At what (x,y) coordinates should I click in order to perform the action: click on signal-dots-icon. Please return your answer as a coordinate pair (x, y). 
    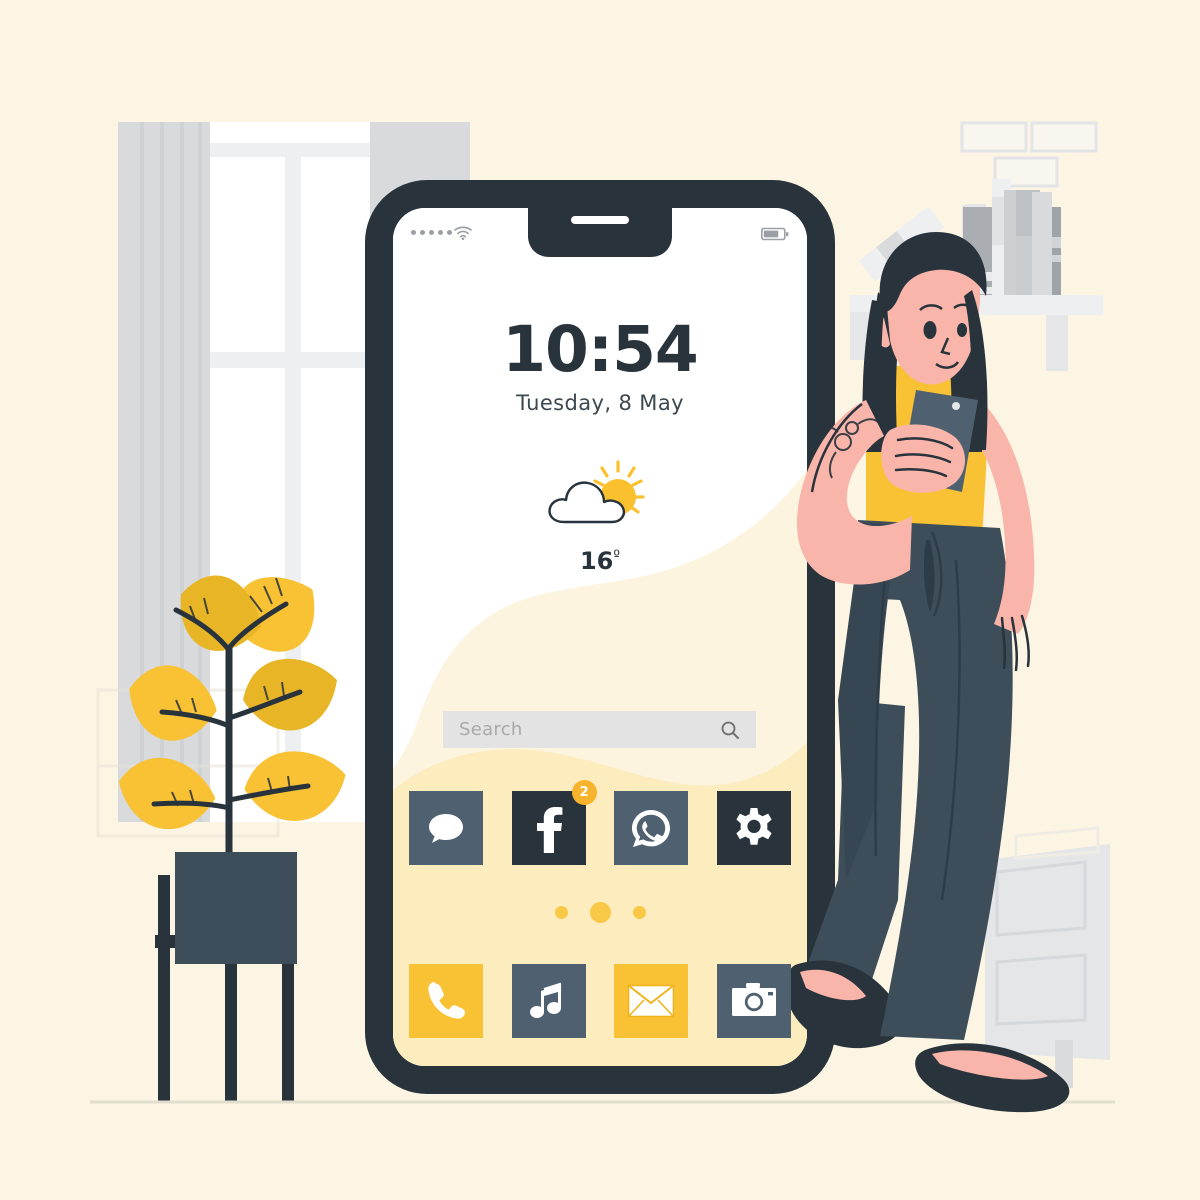
    Looking at the image, I should click on (431, 232).